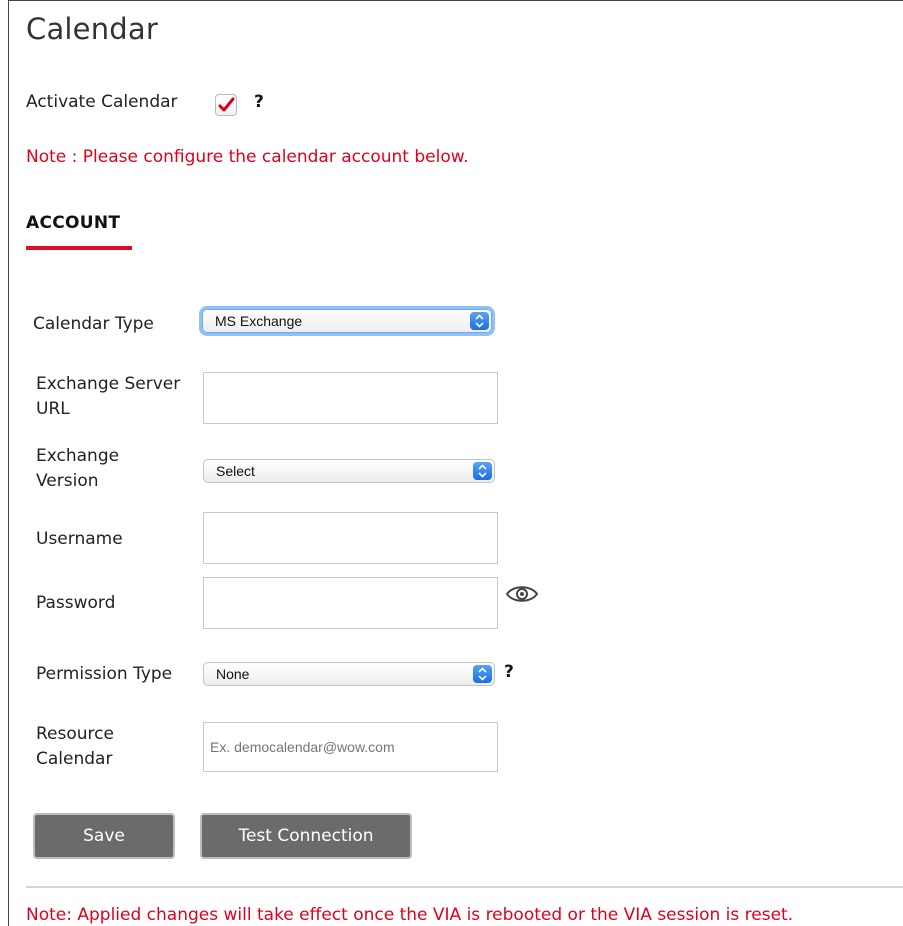  I want to click on section-underline, so click(79, 248).